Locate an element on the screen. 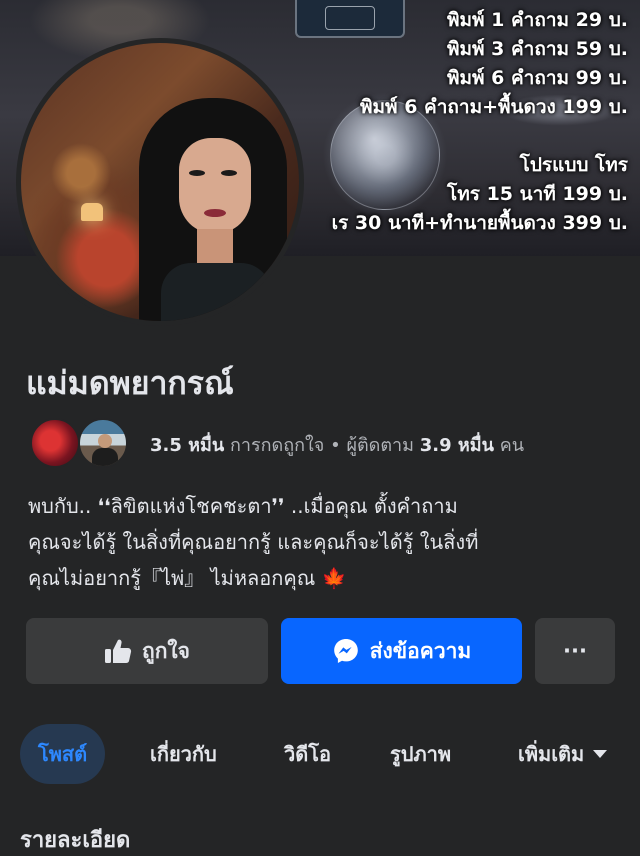 Image resolution: width=640 pixels, height=856 pixels. call-price-line: เร 30 นาที+ทำนายพื้นดวง 399 บ. is located at coordinates (479, 223).